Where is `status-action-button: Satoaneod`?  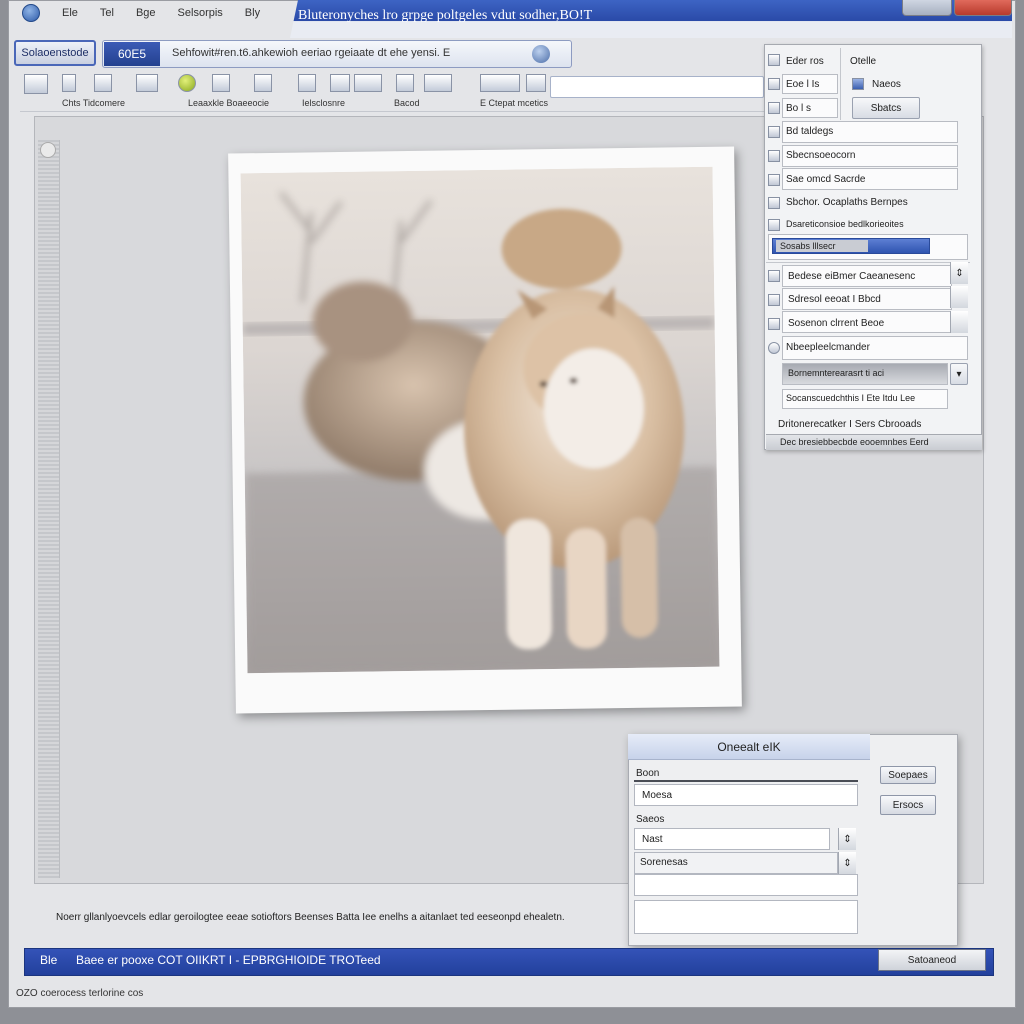 status-action-button: Satoaneod is located at coordinates (932, 960).